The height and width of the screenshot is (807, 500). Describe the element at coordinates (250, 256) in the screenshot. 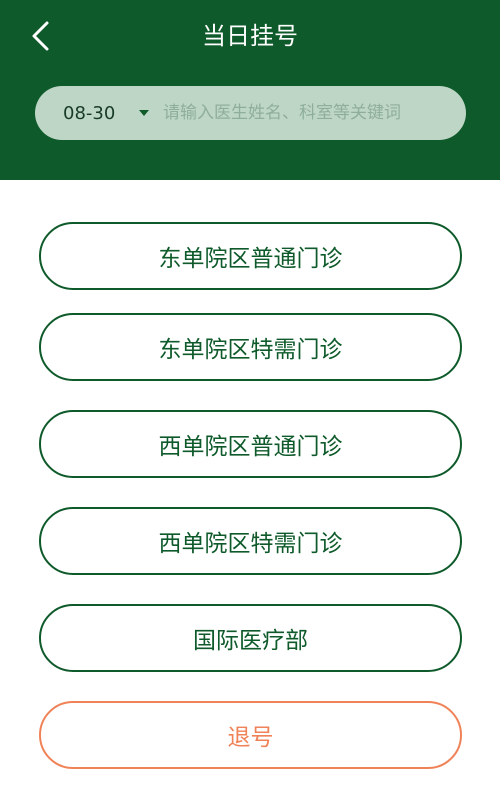

I see `dept-button-dongdan-general: 东单院区普通门诊` at that location.